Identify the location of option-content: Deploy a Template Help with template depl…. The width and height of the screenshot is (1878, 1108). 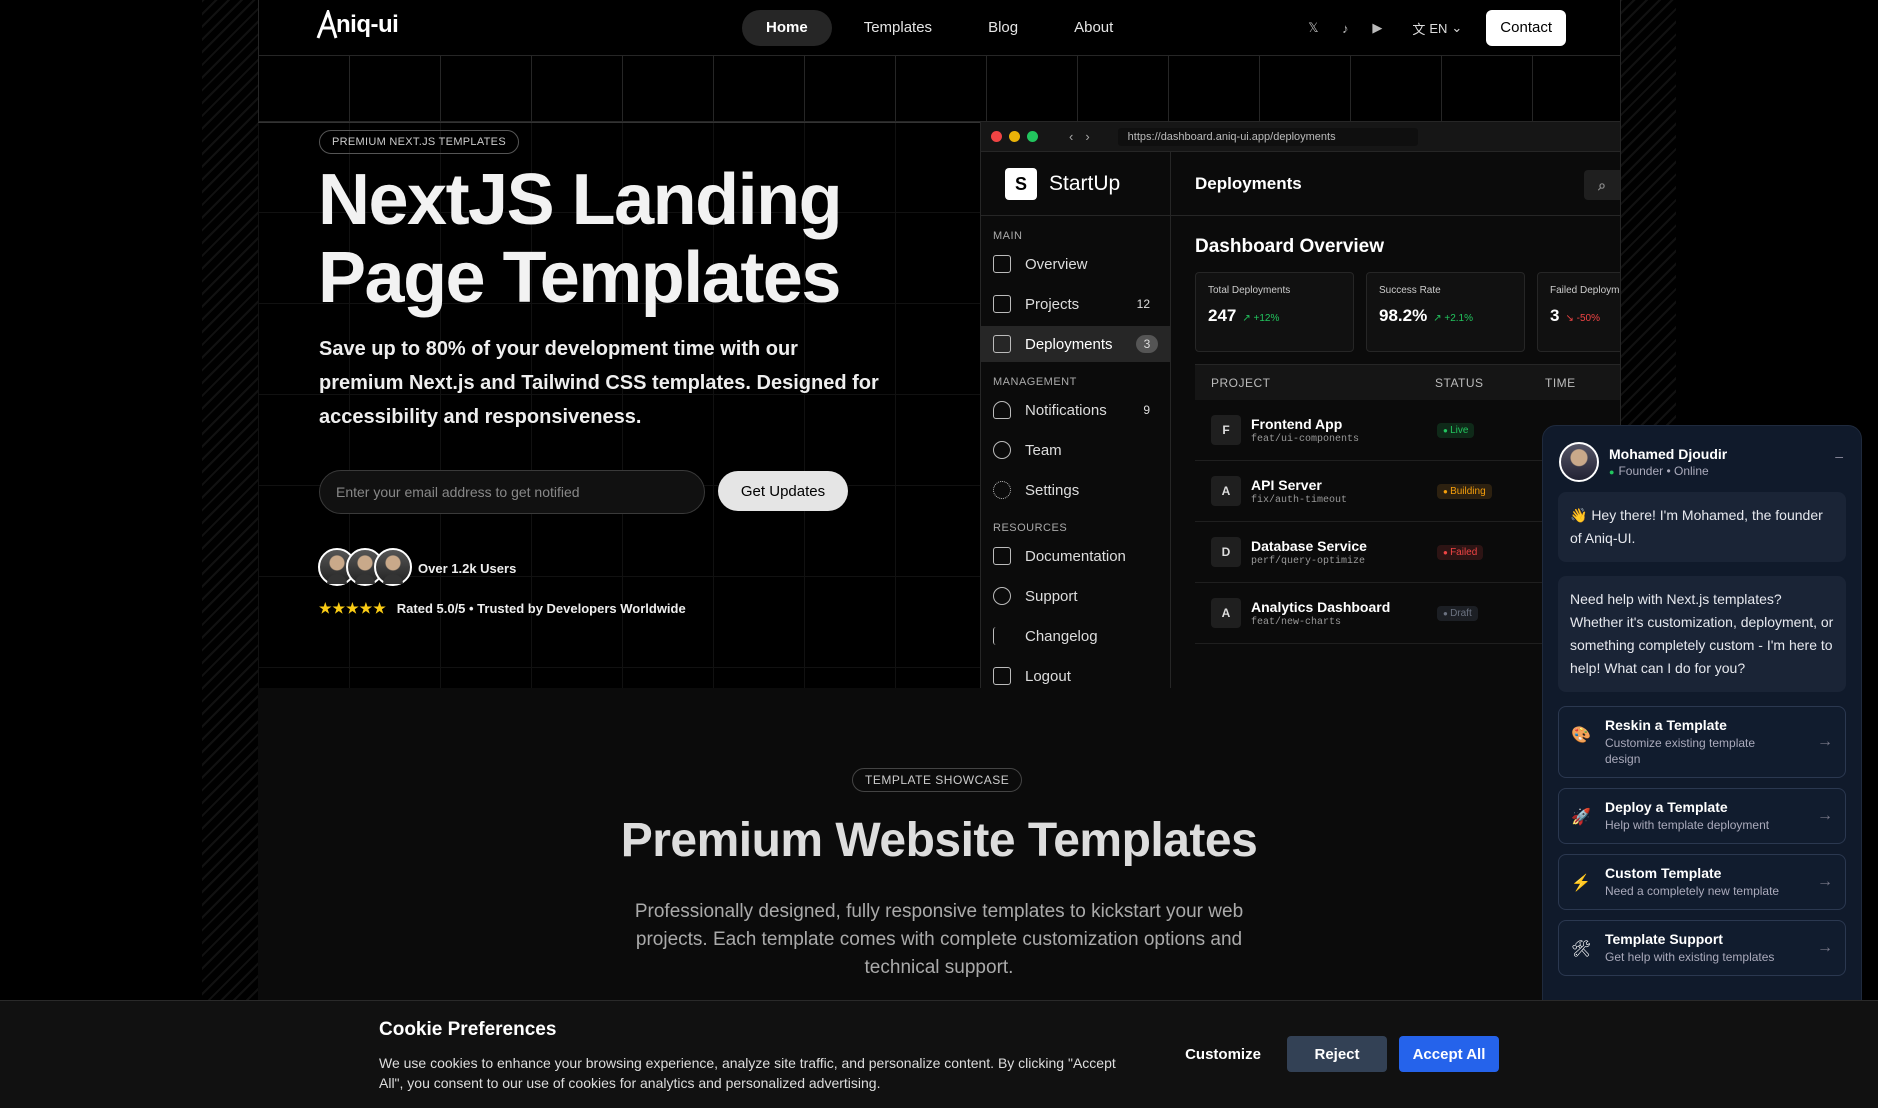
(1705, 816).